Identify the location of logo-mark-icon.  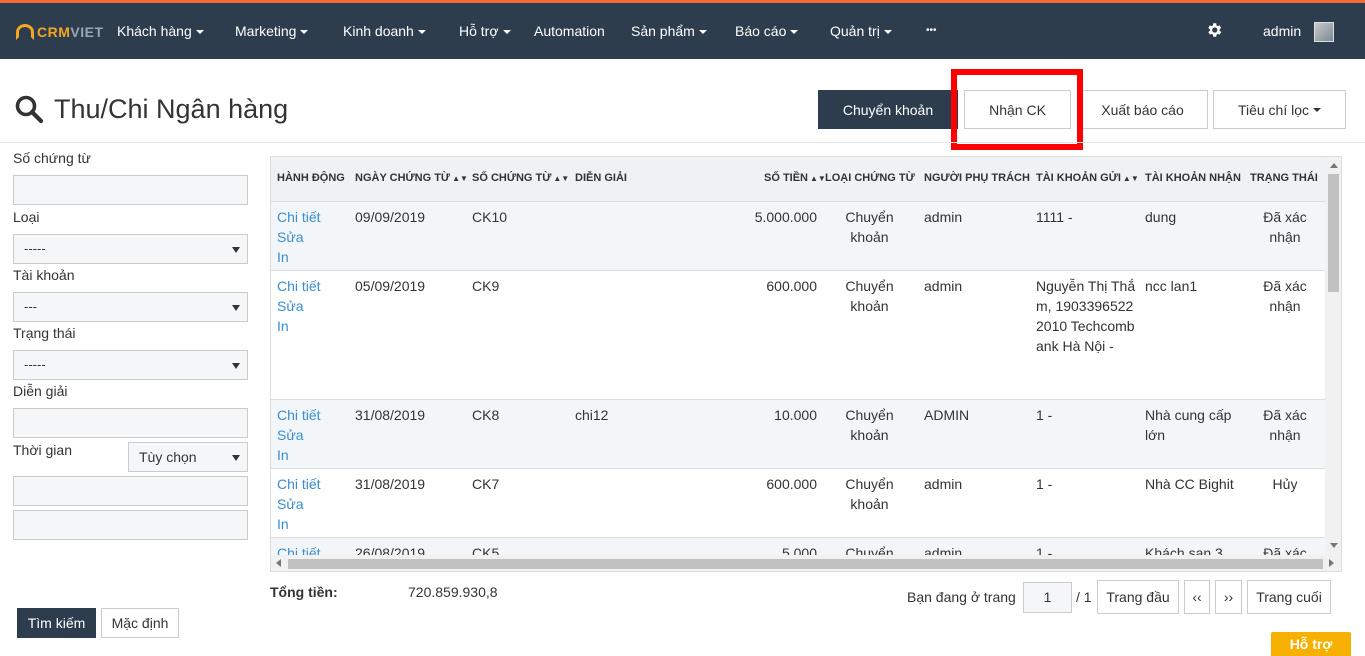
(25, 32).